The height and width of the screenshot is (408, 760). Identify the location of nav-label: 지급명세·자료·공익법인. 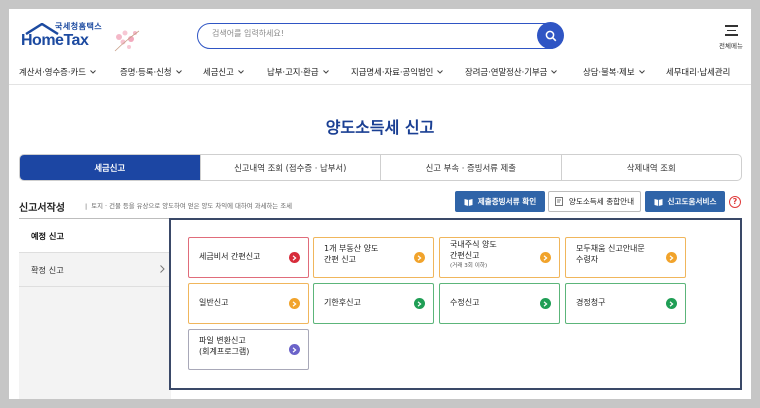
(392, 72).